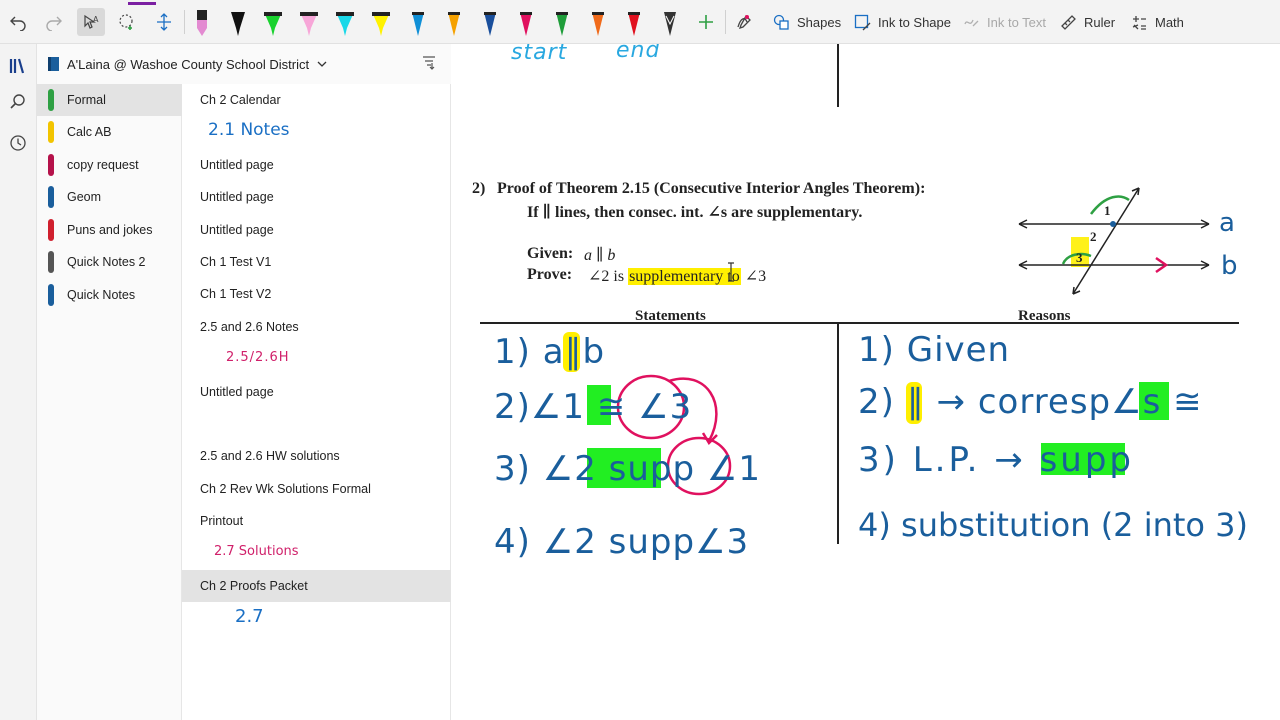 The width and height of the screenshot is (1280, 720). I want to click on section-geom: Geom, so click(109, 197).